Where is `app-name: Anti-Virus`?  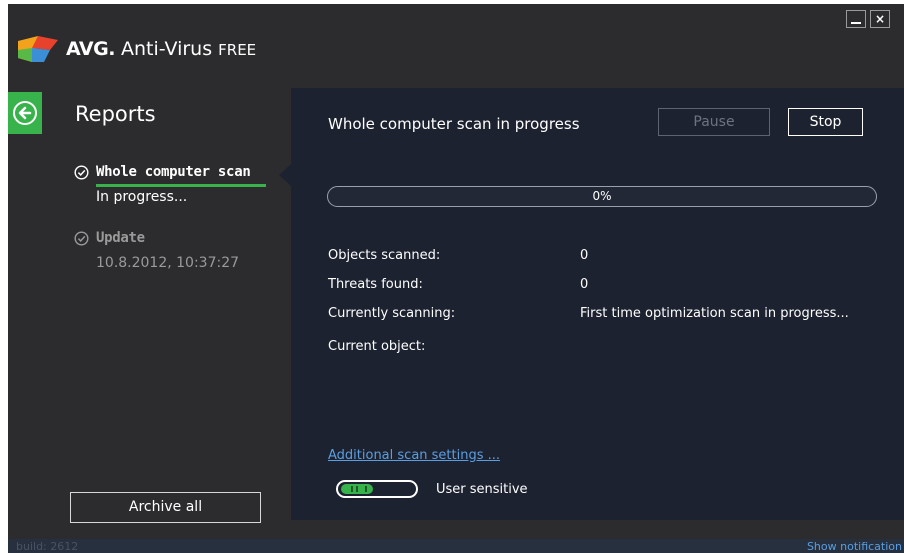
app-name: Anti-Virus is located at coordinates (166, 49).